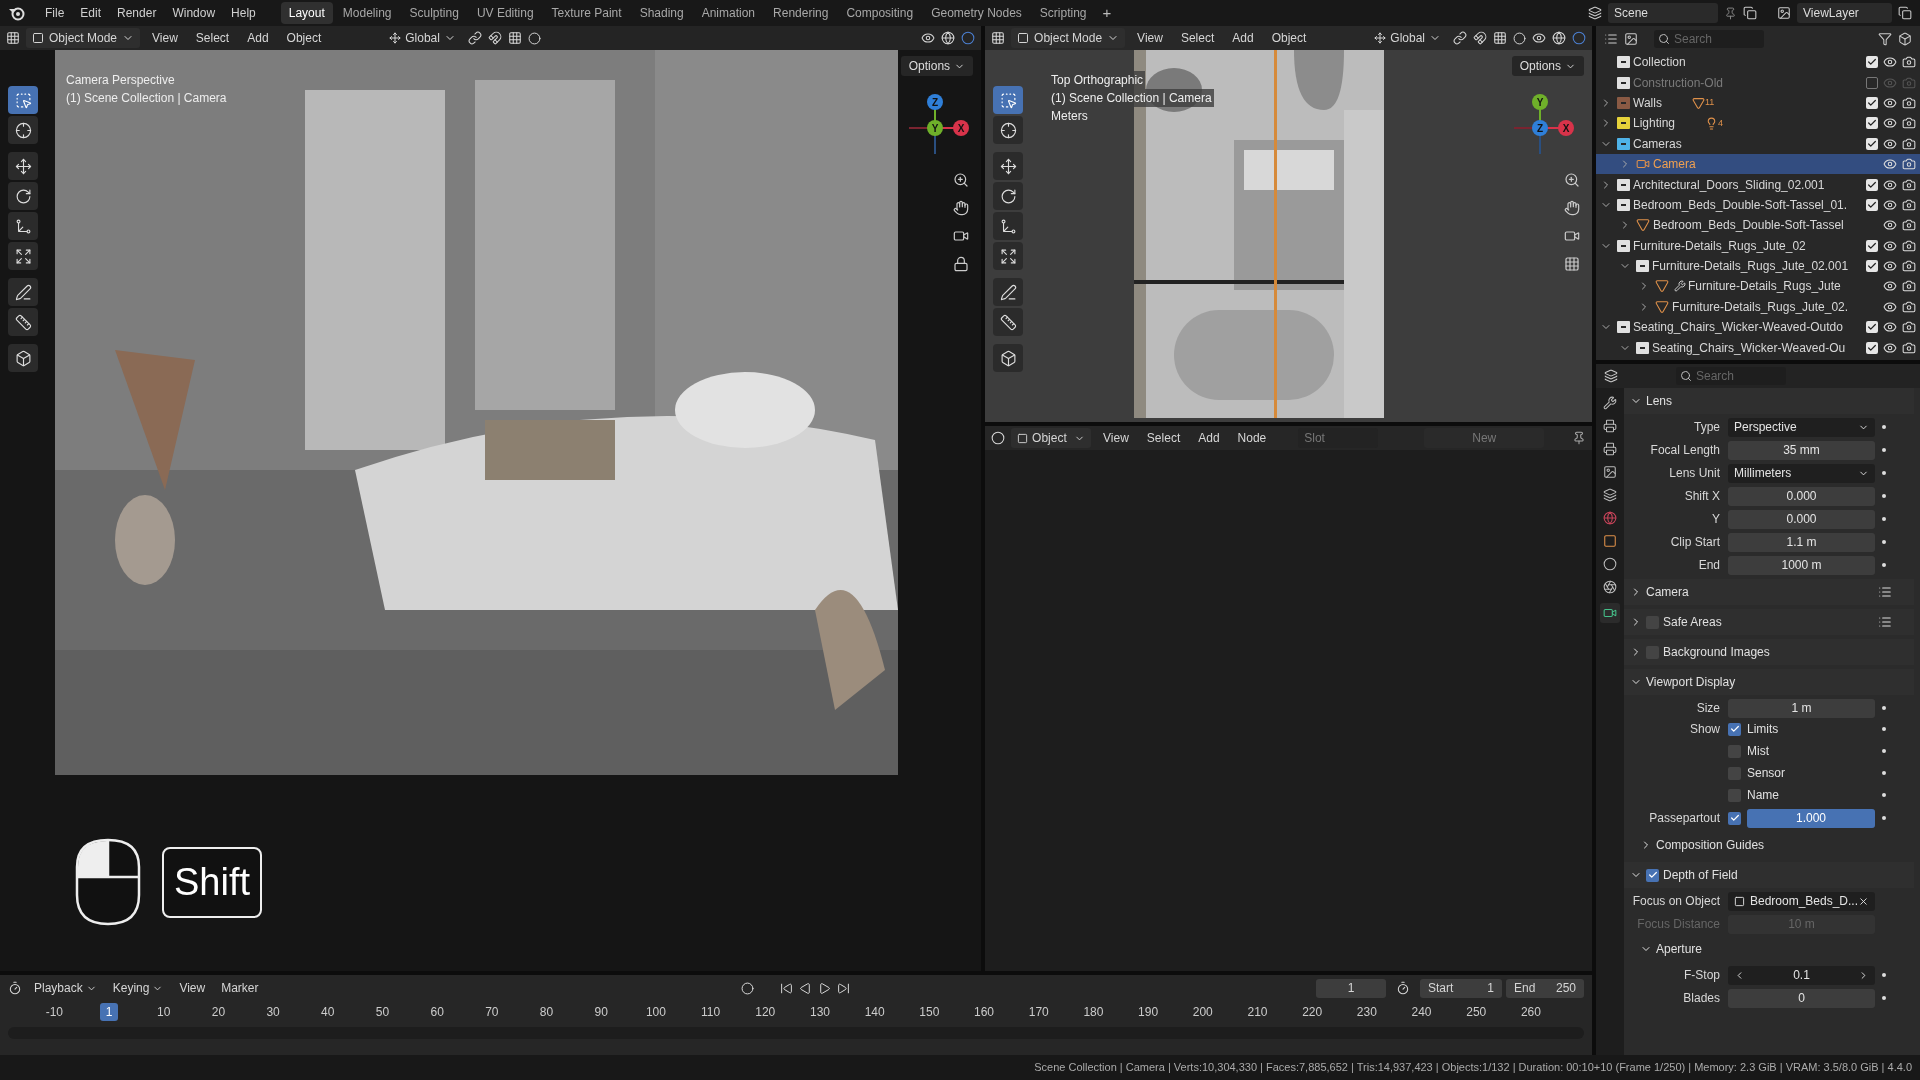 Image resolution: width=1920 pixels, height=1080 pixels. Describe the element at coordinates (935, 128) in the screenshot. I see `axis-label: Y` at that location.